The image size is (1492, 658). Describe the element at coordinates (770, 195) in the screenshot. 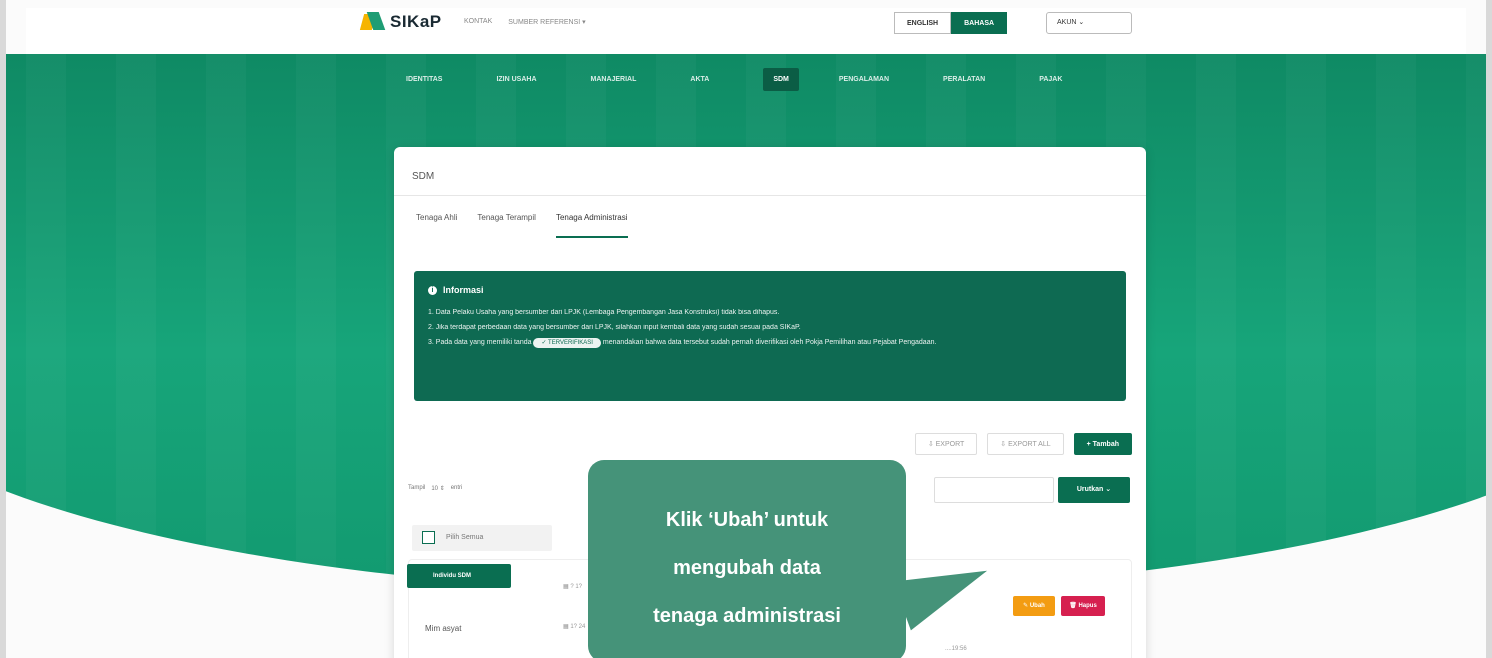

I see `divider` at that location.